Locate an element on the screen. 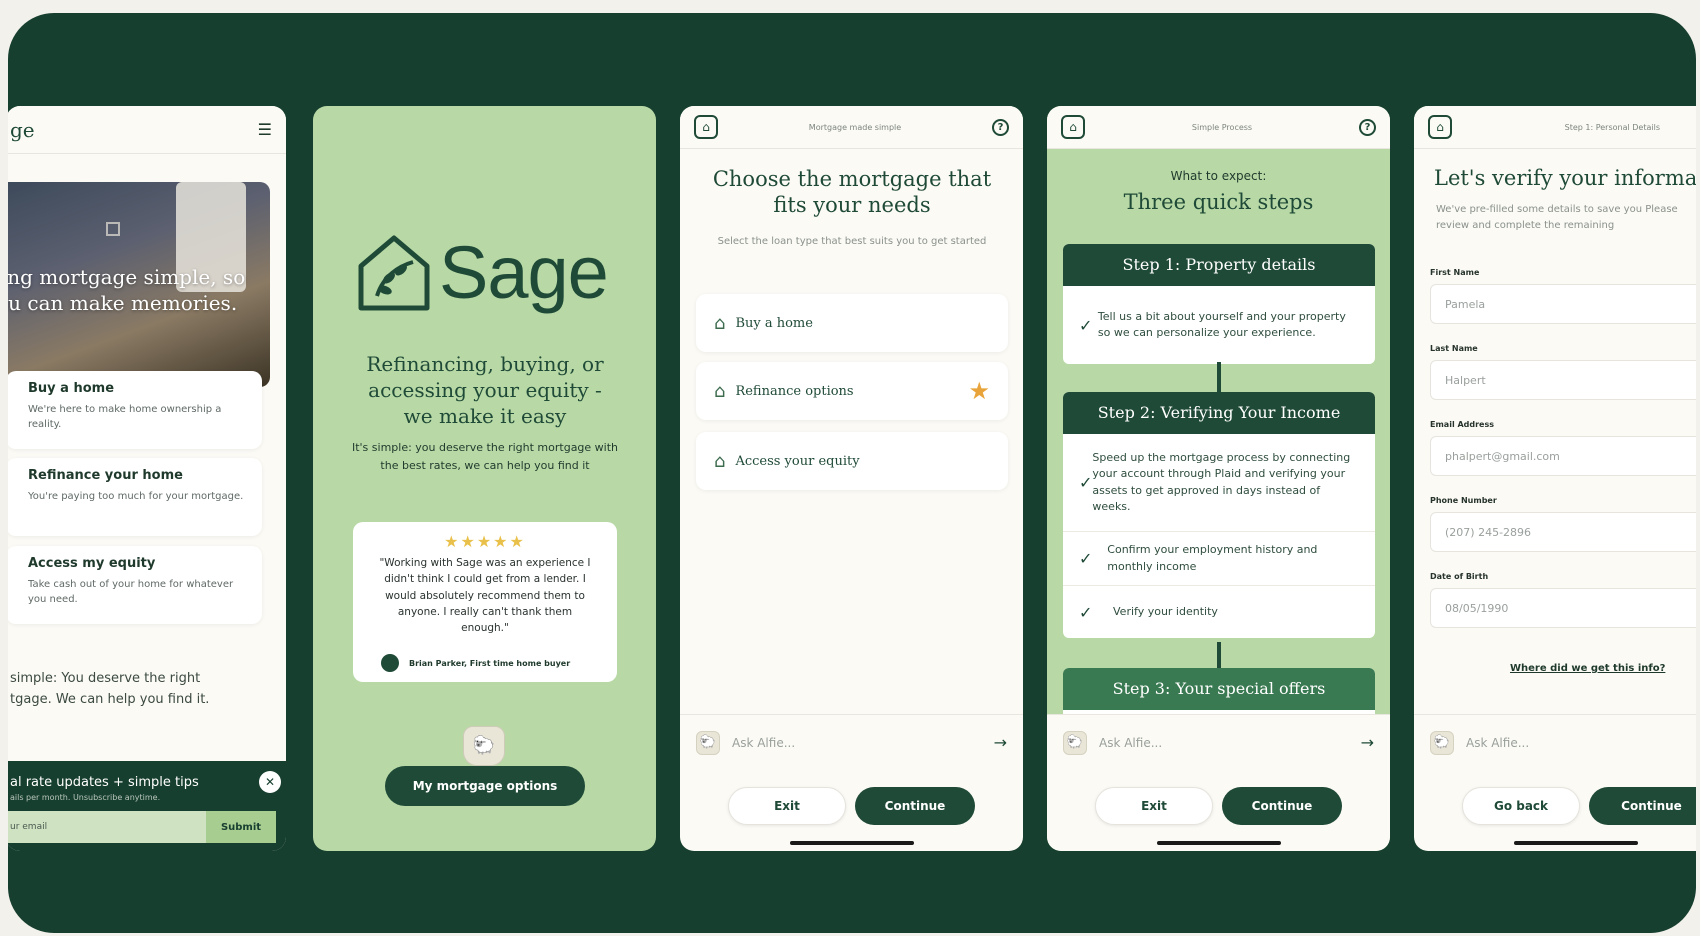 Image resolution: width=1700 pixels, height=936 pixels. kicker: What to expect: is located at coordinates (1218, 176).